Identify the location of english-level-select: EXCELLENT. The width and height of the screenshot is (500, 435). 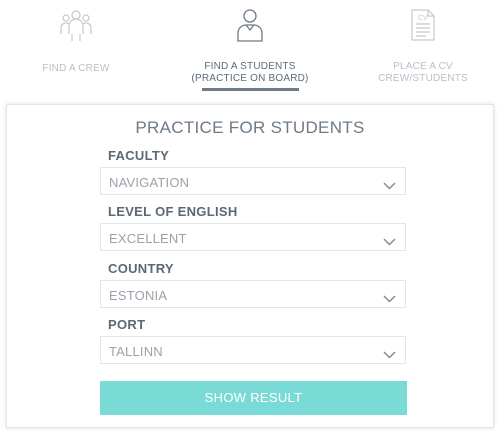
(253, 237).